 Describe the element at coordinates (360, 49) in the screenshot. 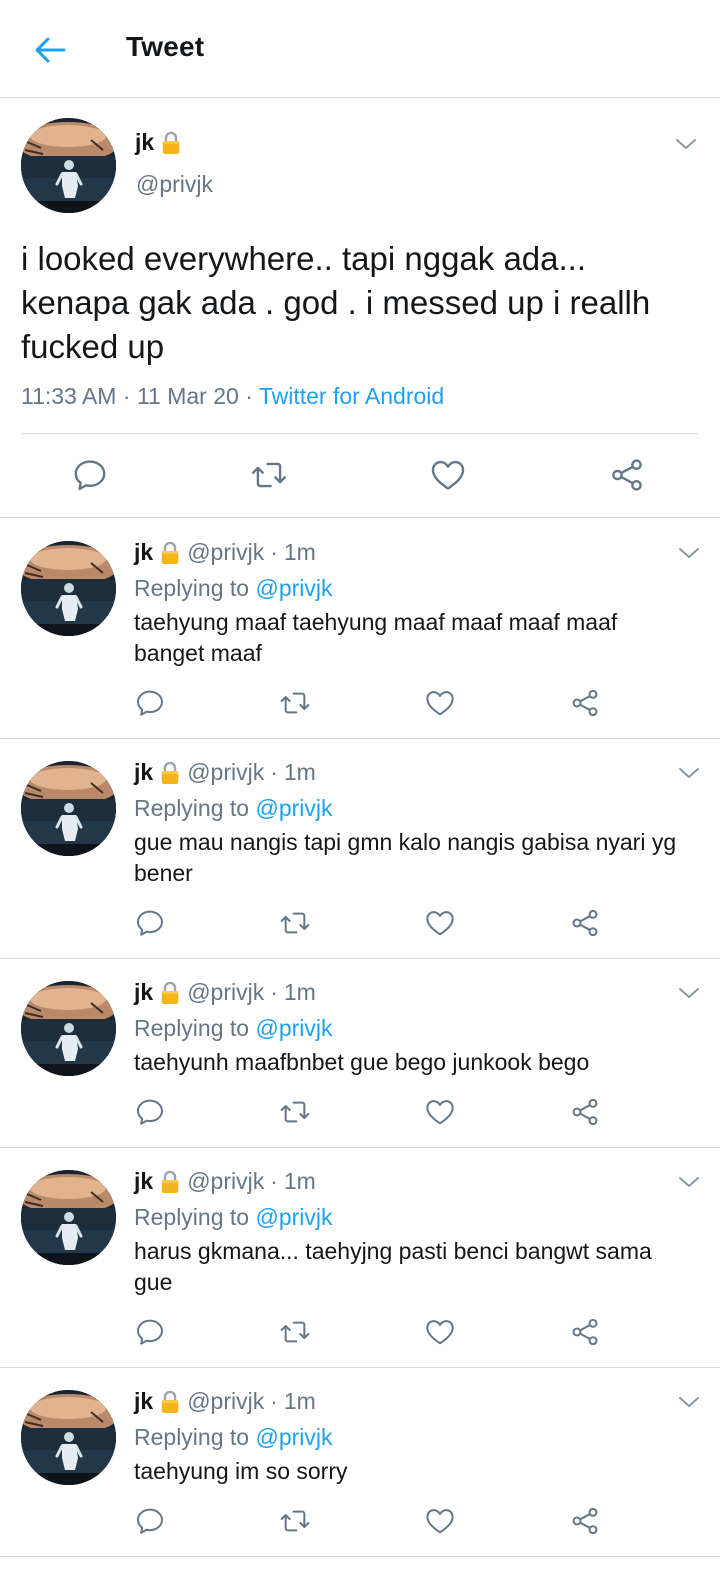

I see `top-app-bar: Tweet` at that location.